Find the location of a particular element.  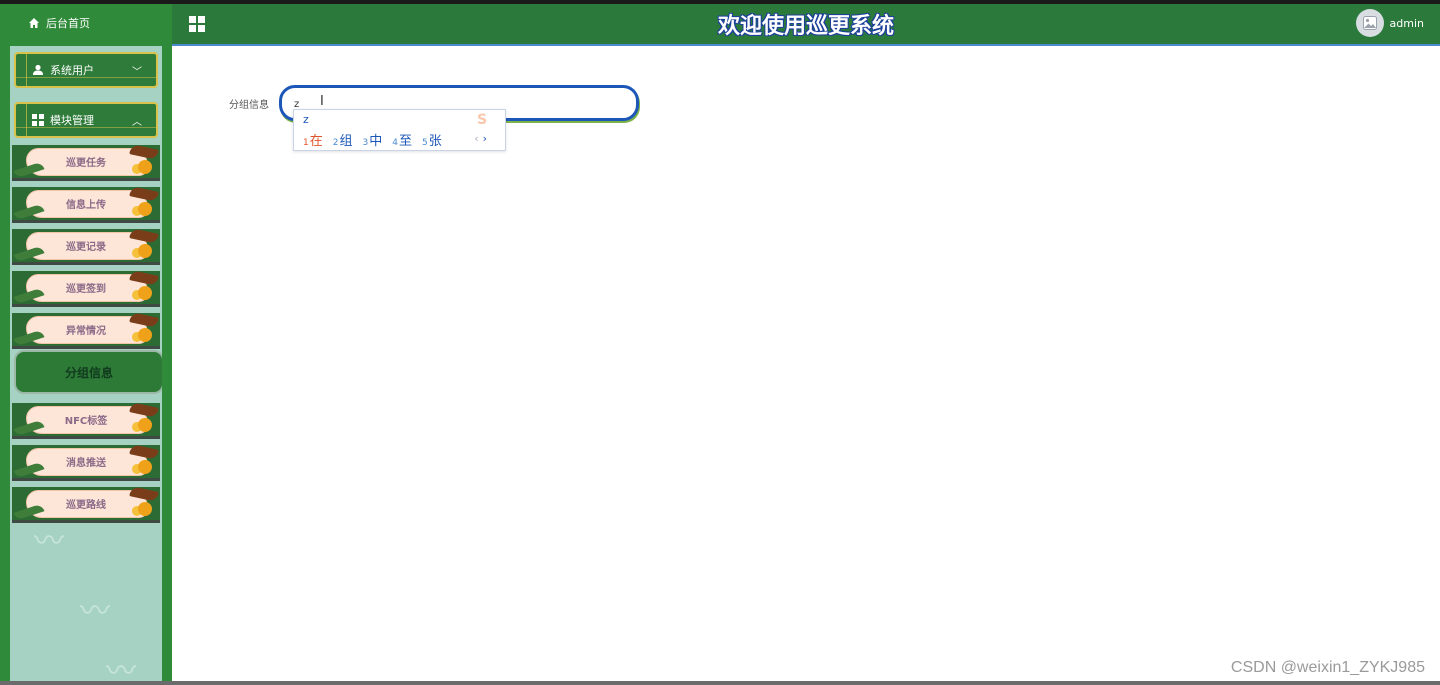

user-menu: admin is located at coordinates (1389, 23).